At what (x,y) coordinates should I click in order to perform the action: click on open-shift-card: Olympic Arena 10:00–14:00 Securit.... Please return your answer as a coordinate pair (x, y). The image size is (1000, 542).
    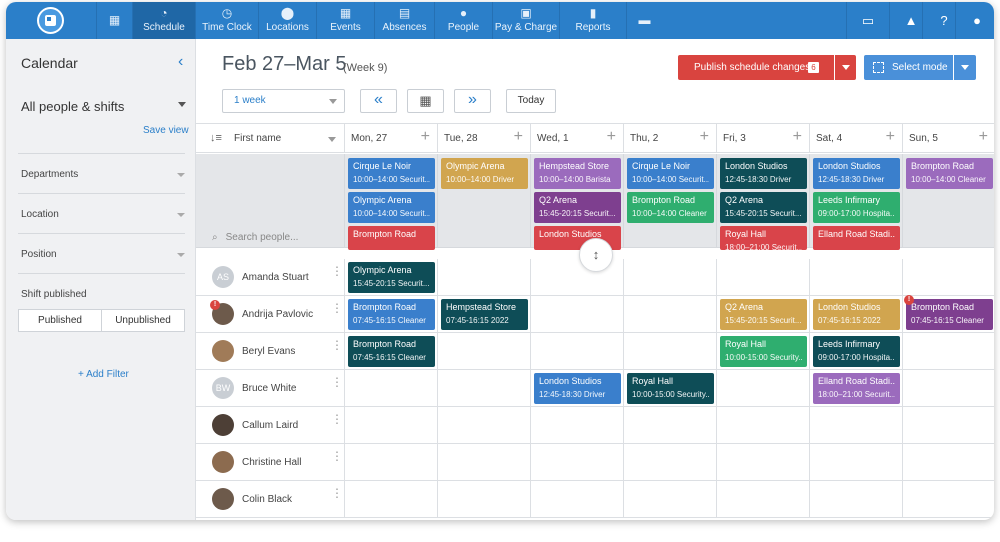
    Looking at the image, I should click on (391, 207).